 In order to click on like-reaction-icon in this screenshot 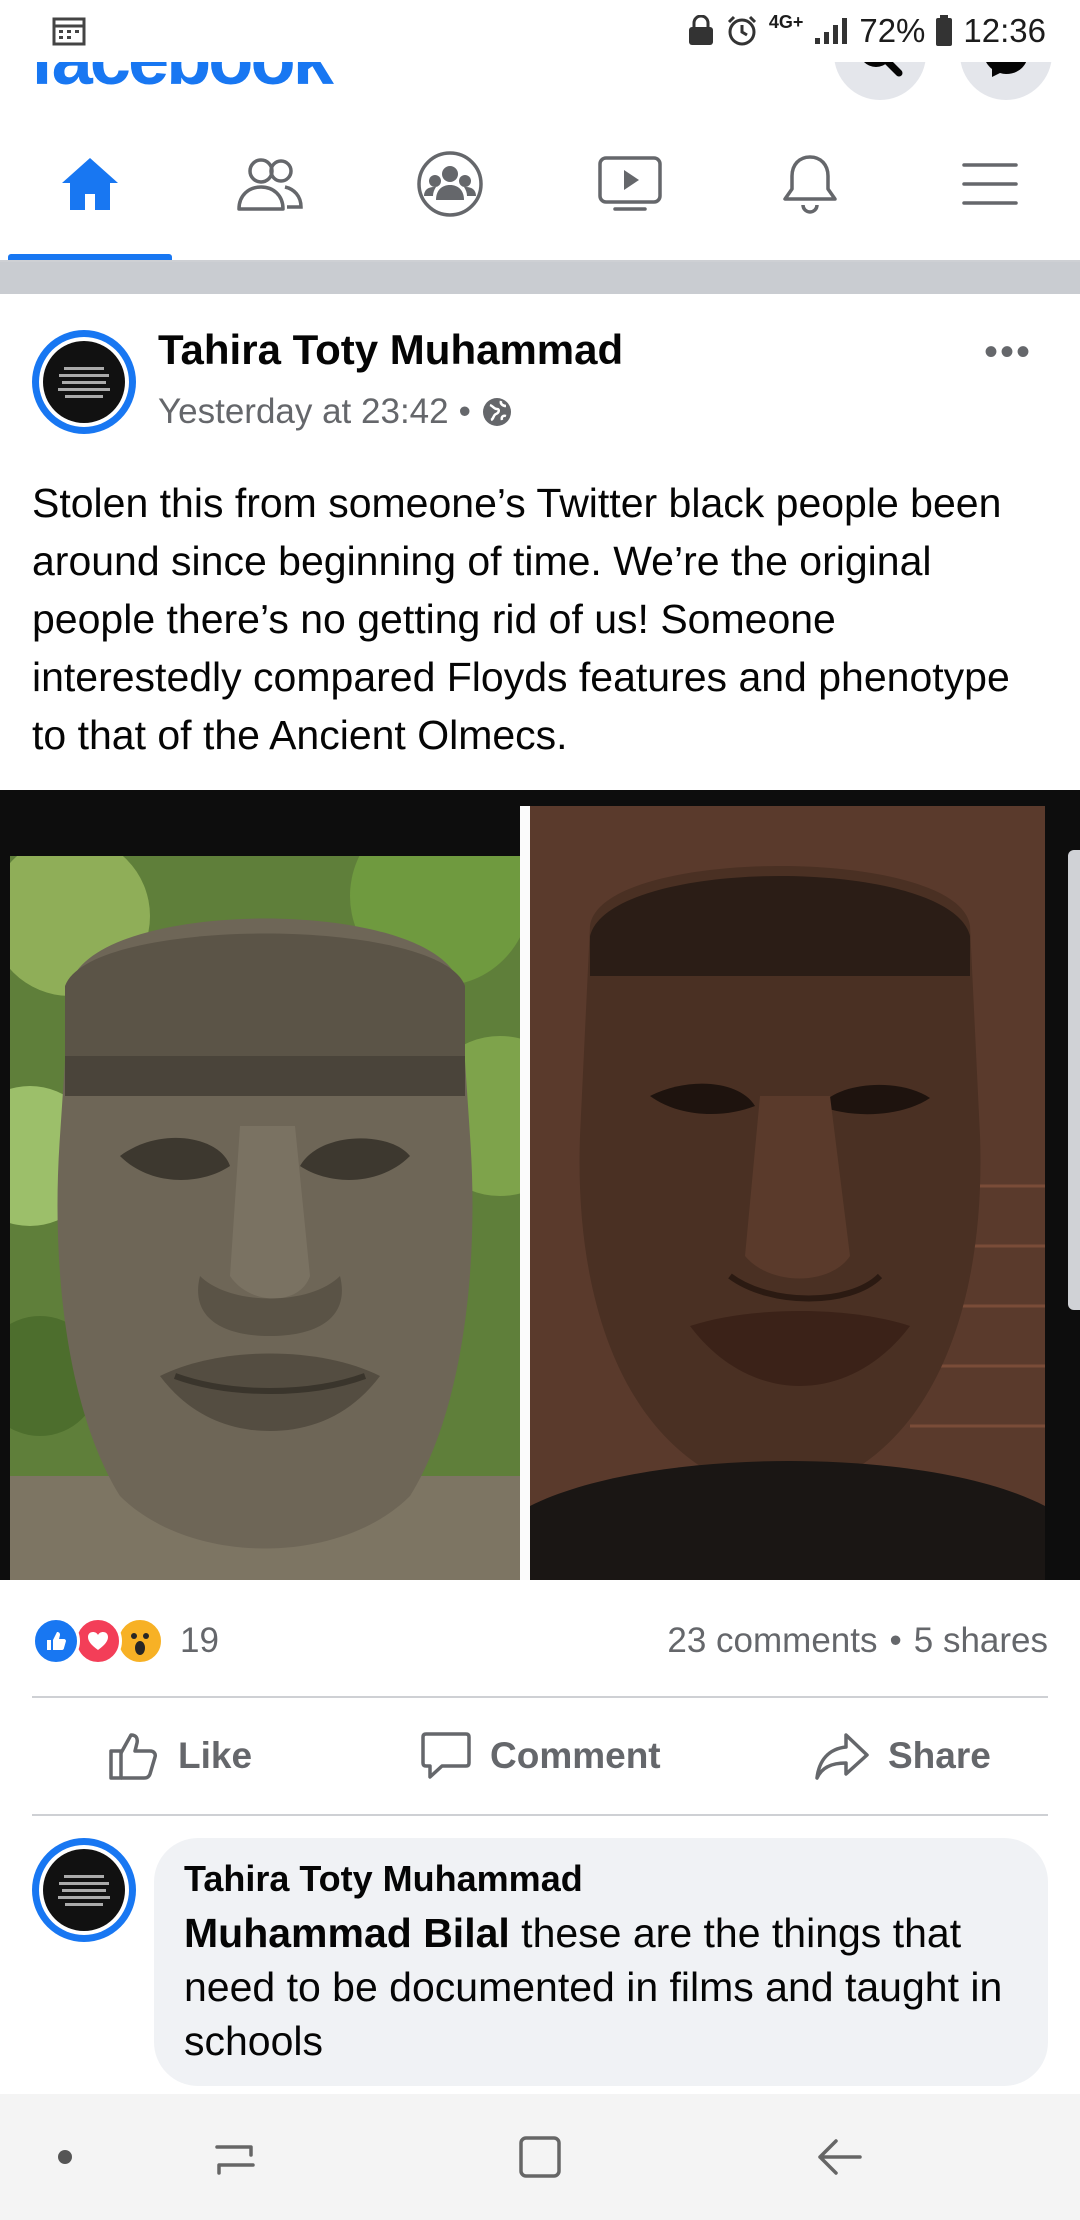, I will do `click(56, 1641)`.